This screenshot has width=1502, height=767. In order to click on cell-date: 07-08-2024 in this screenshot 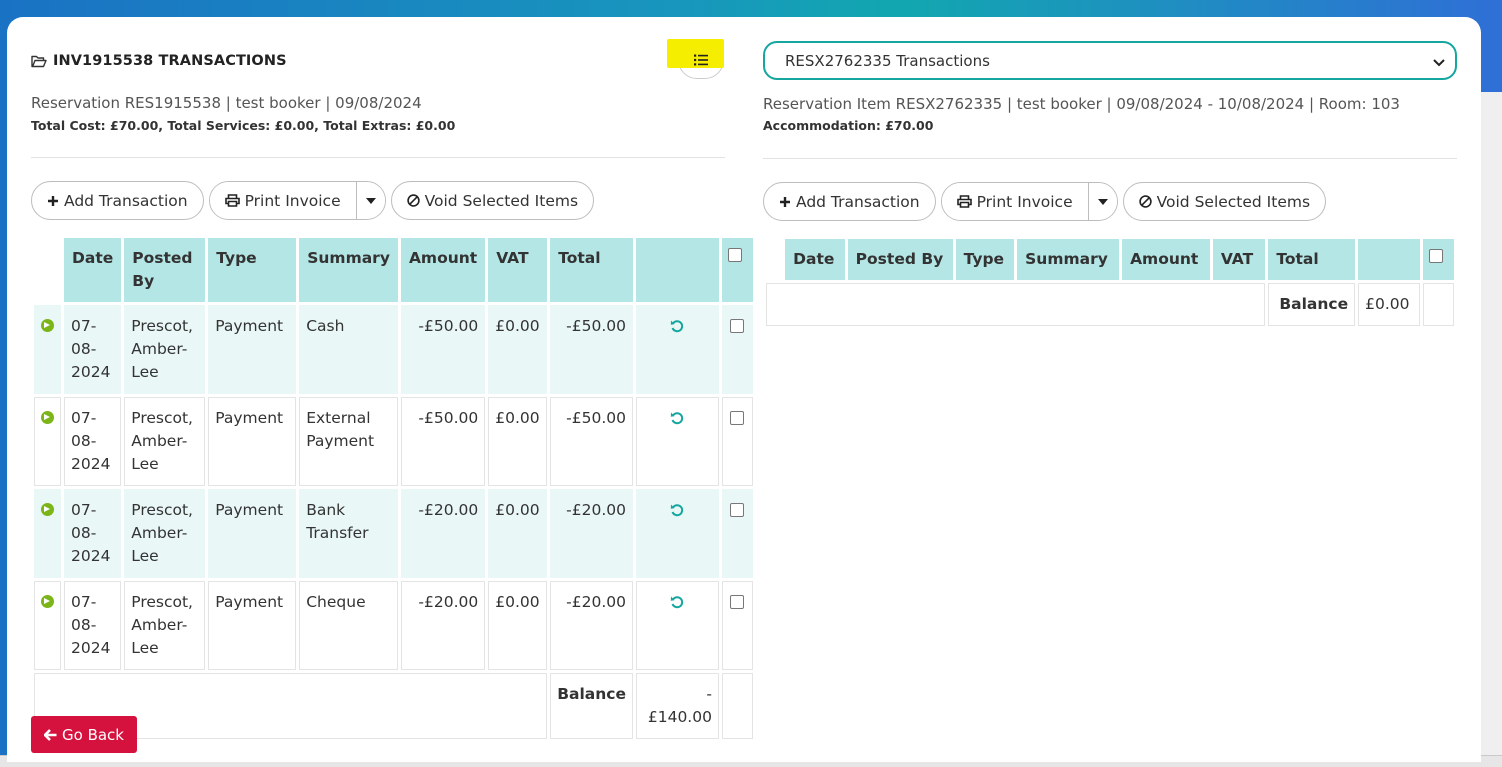, I will do `click(93, 441)`.